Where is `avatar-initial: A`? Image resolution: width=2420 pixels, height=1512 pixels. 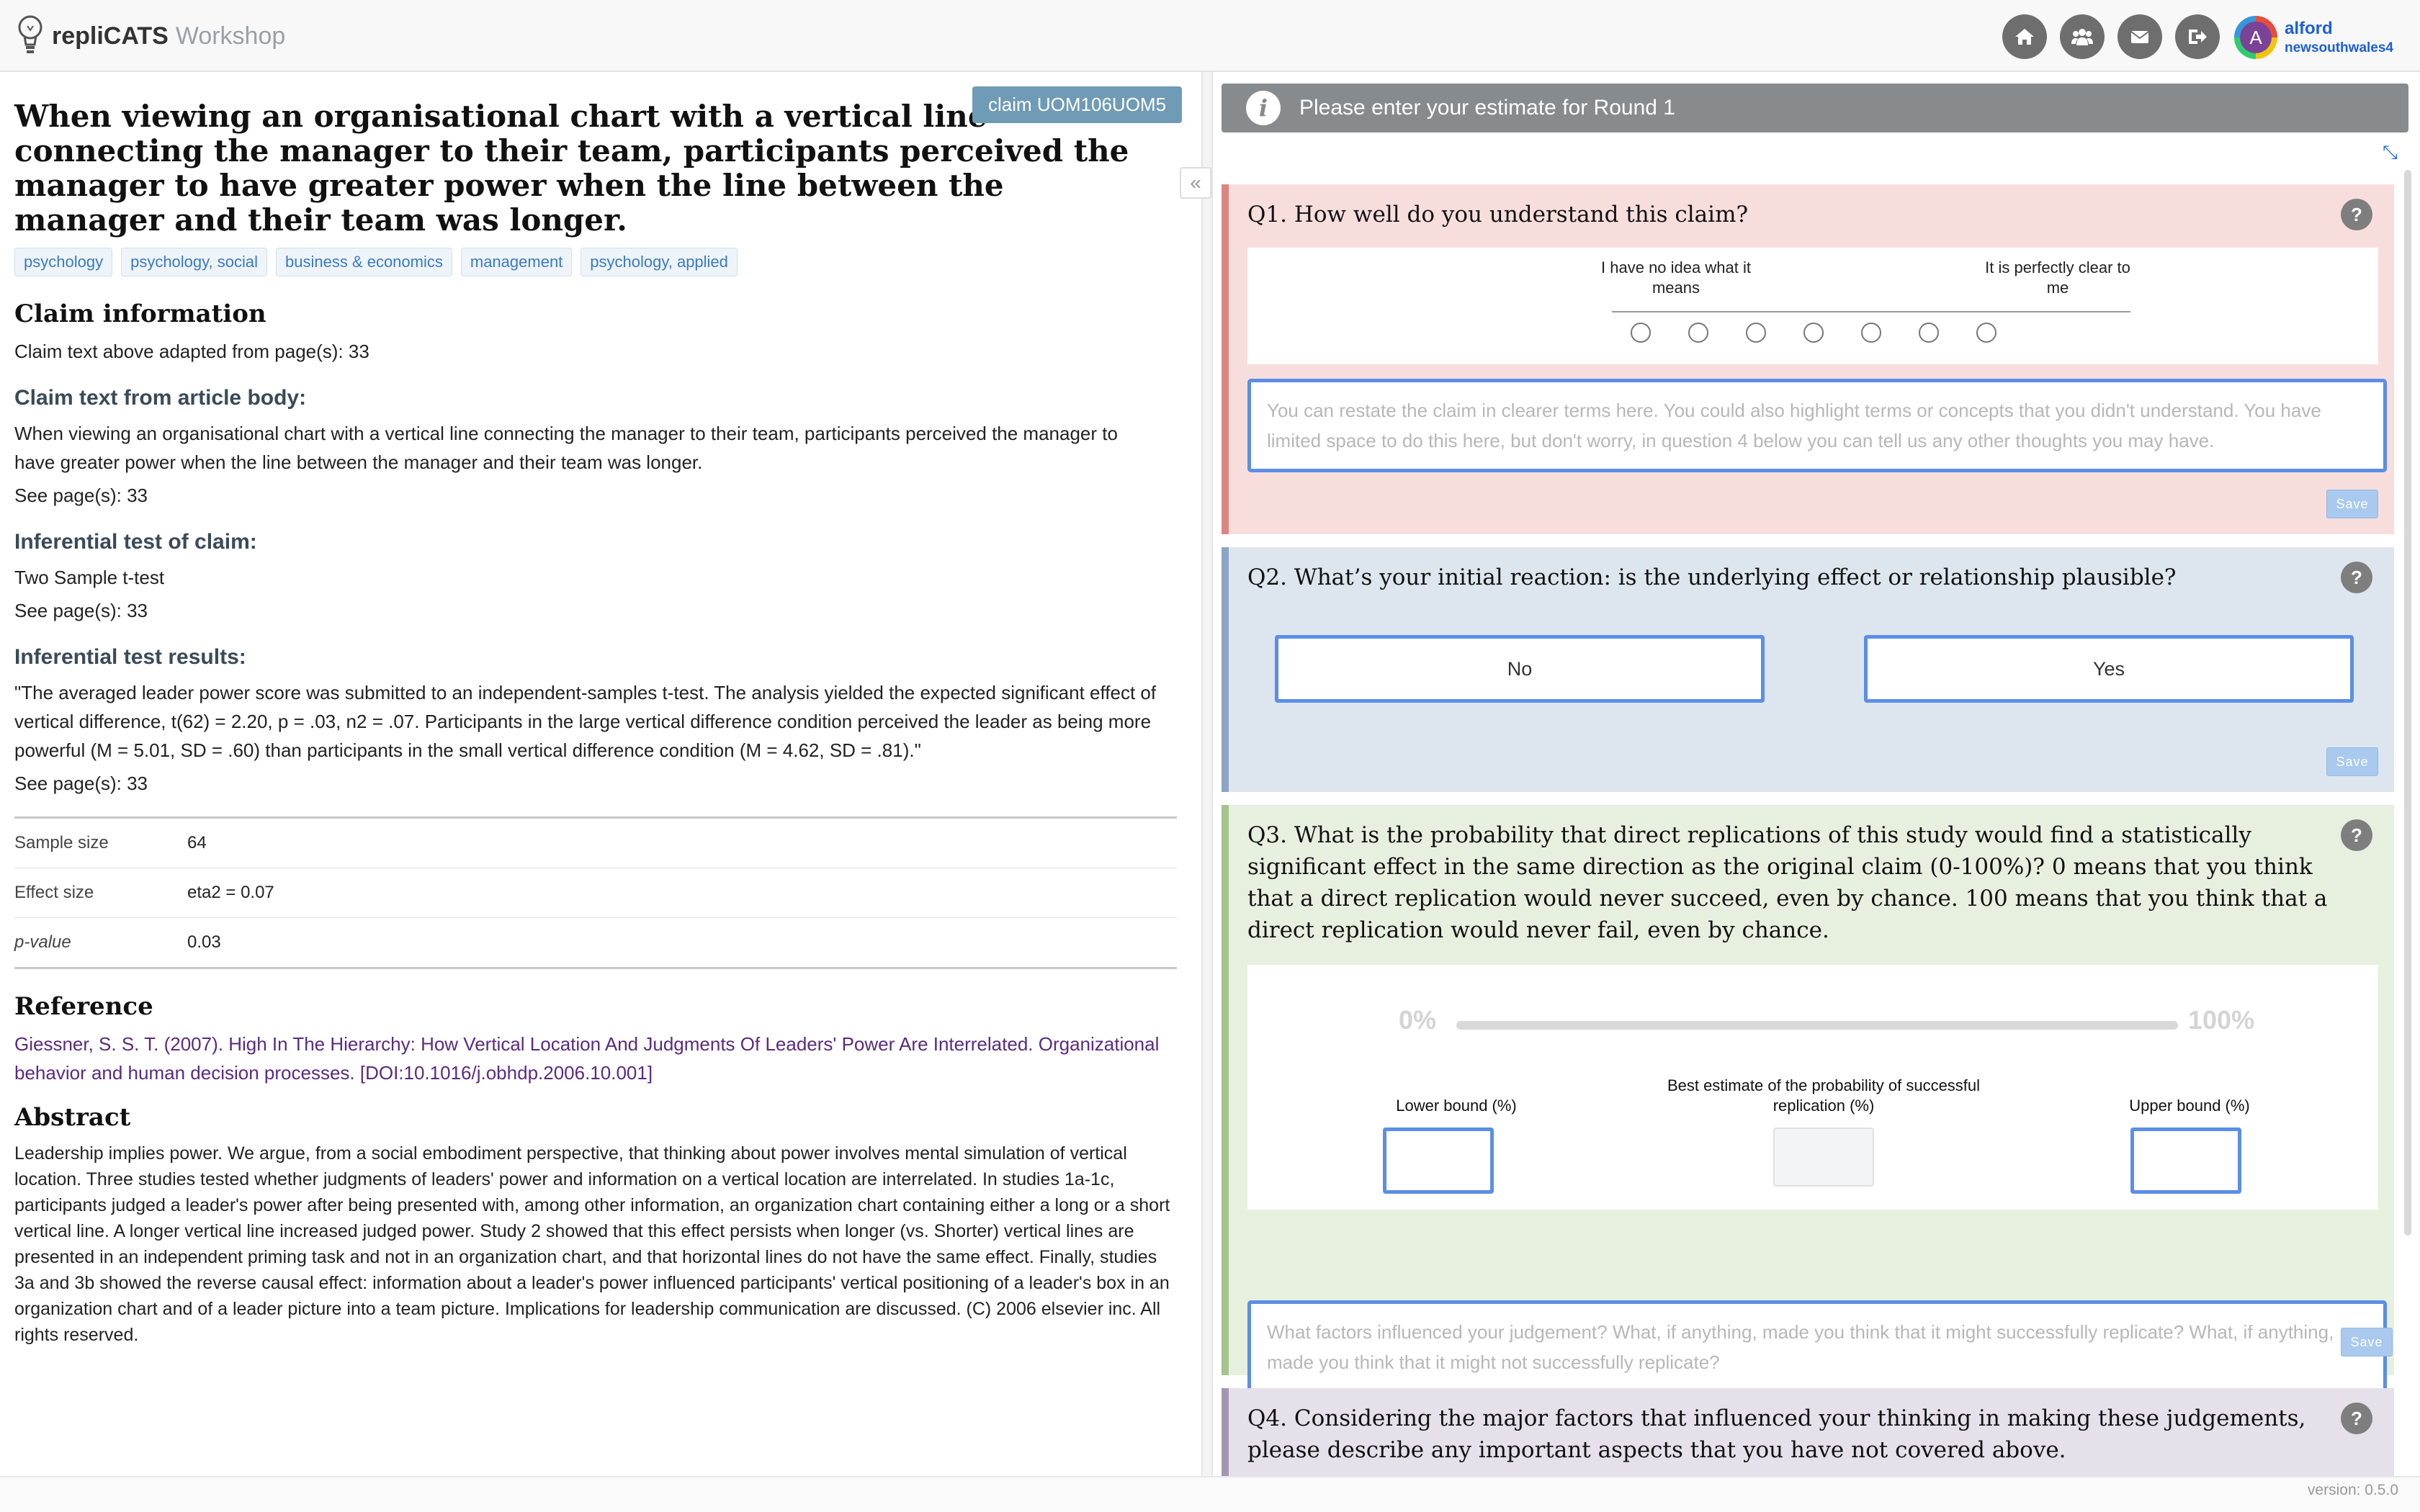 avatar-initial: A is located at coordinates (2256, 37).